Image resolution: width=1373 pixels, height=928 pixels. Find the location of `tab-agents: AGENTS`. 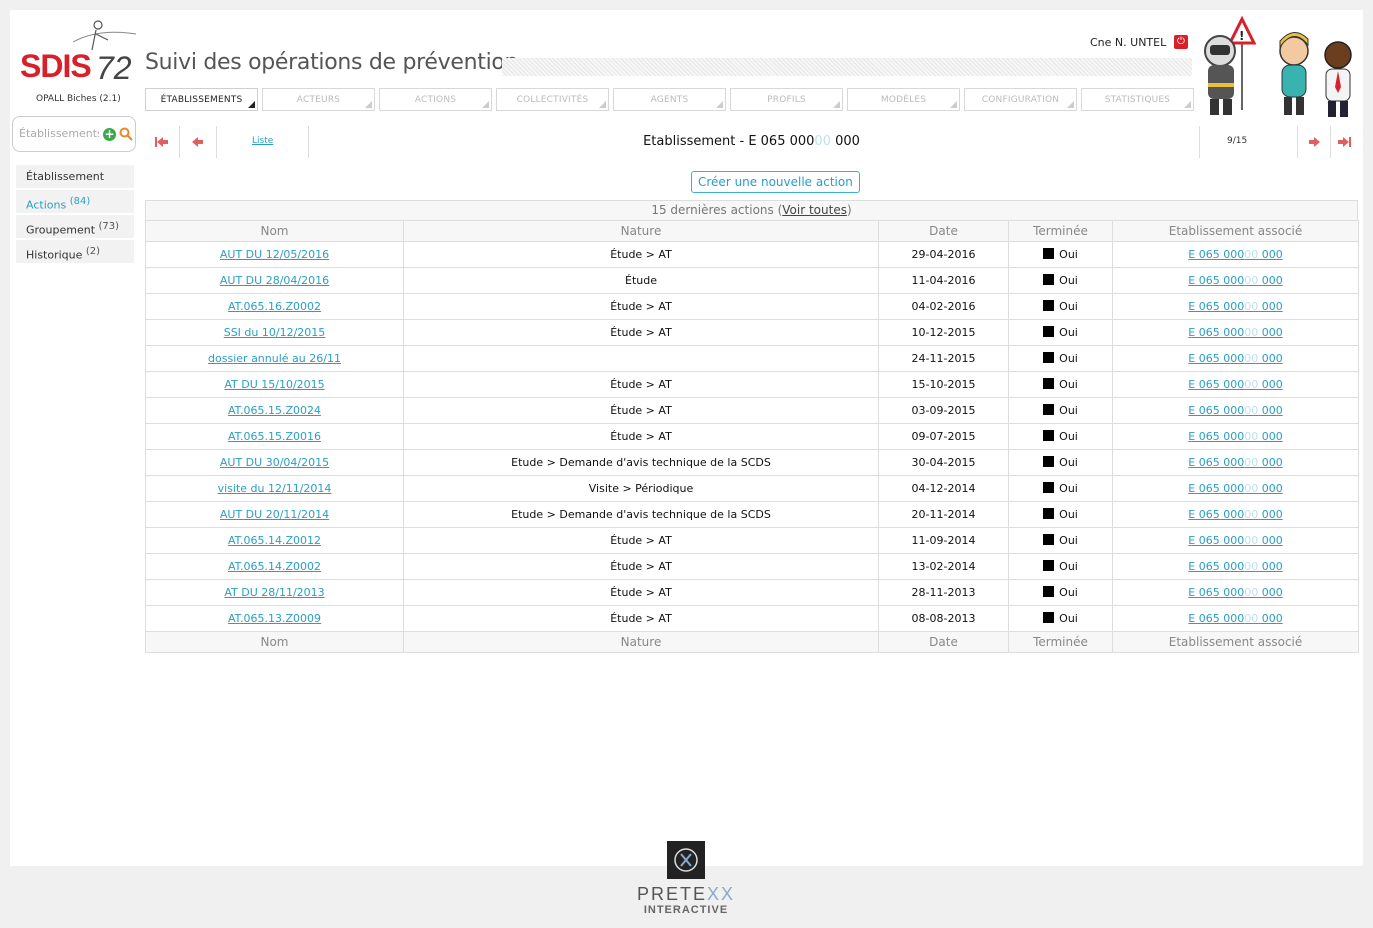

tab-agents: AGENTS is located at coordinates (669, 99).